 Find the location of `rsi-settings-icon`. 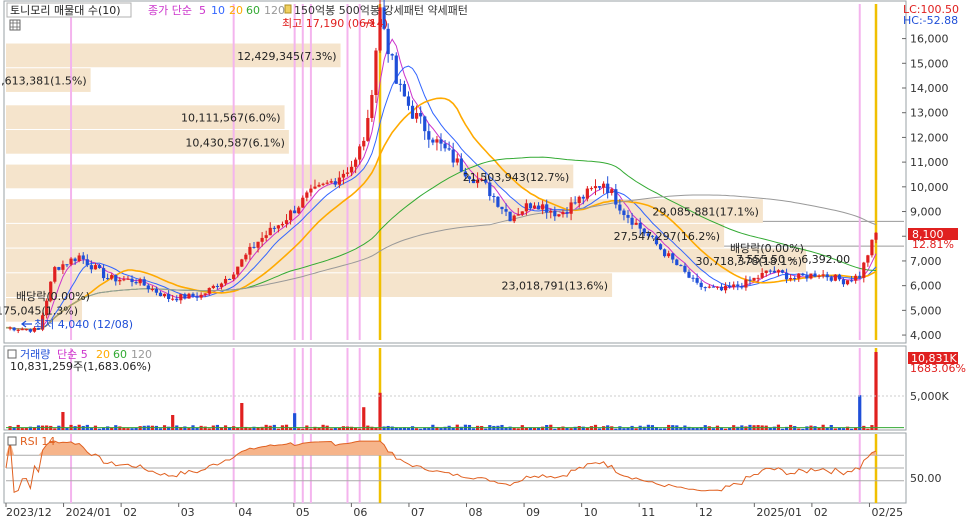

rsi-settings-icon is located at coordinates (12, 441).